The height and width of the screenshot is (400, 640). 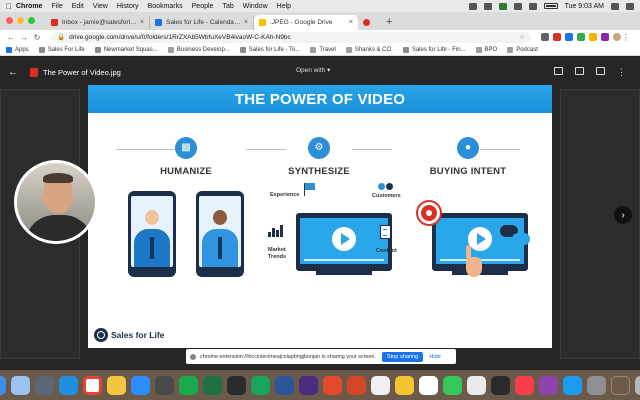 I want to click on menu-history: History, so click(x=128, y=6).